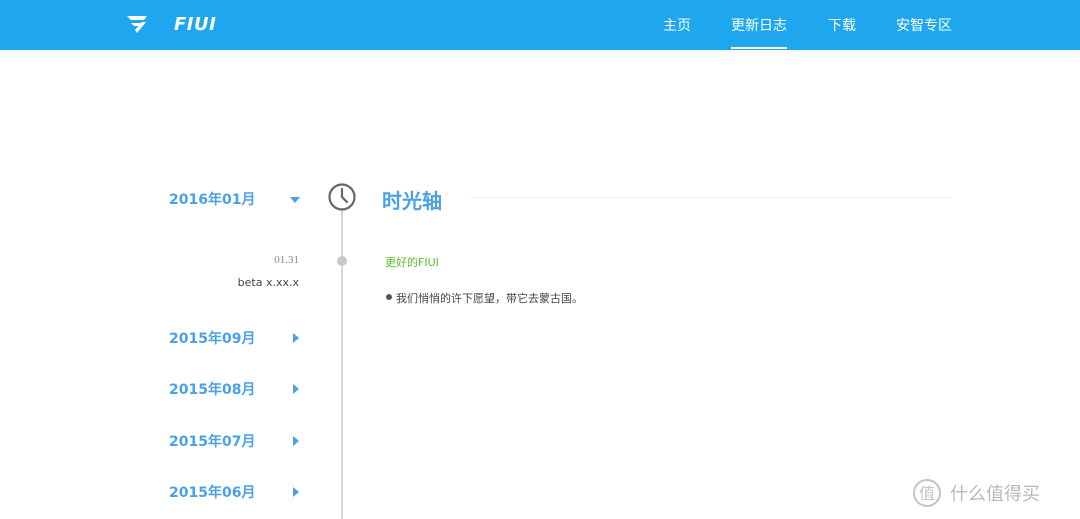  I want to click on value-buy-icon: 值, so click(927, 493).